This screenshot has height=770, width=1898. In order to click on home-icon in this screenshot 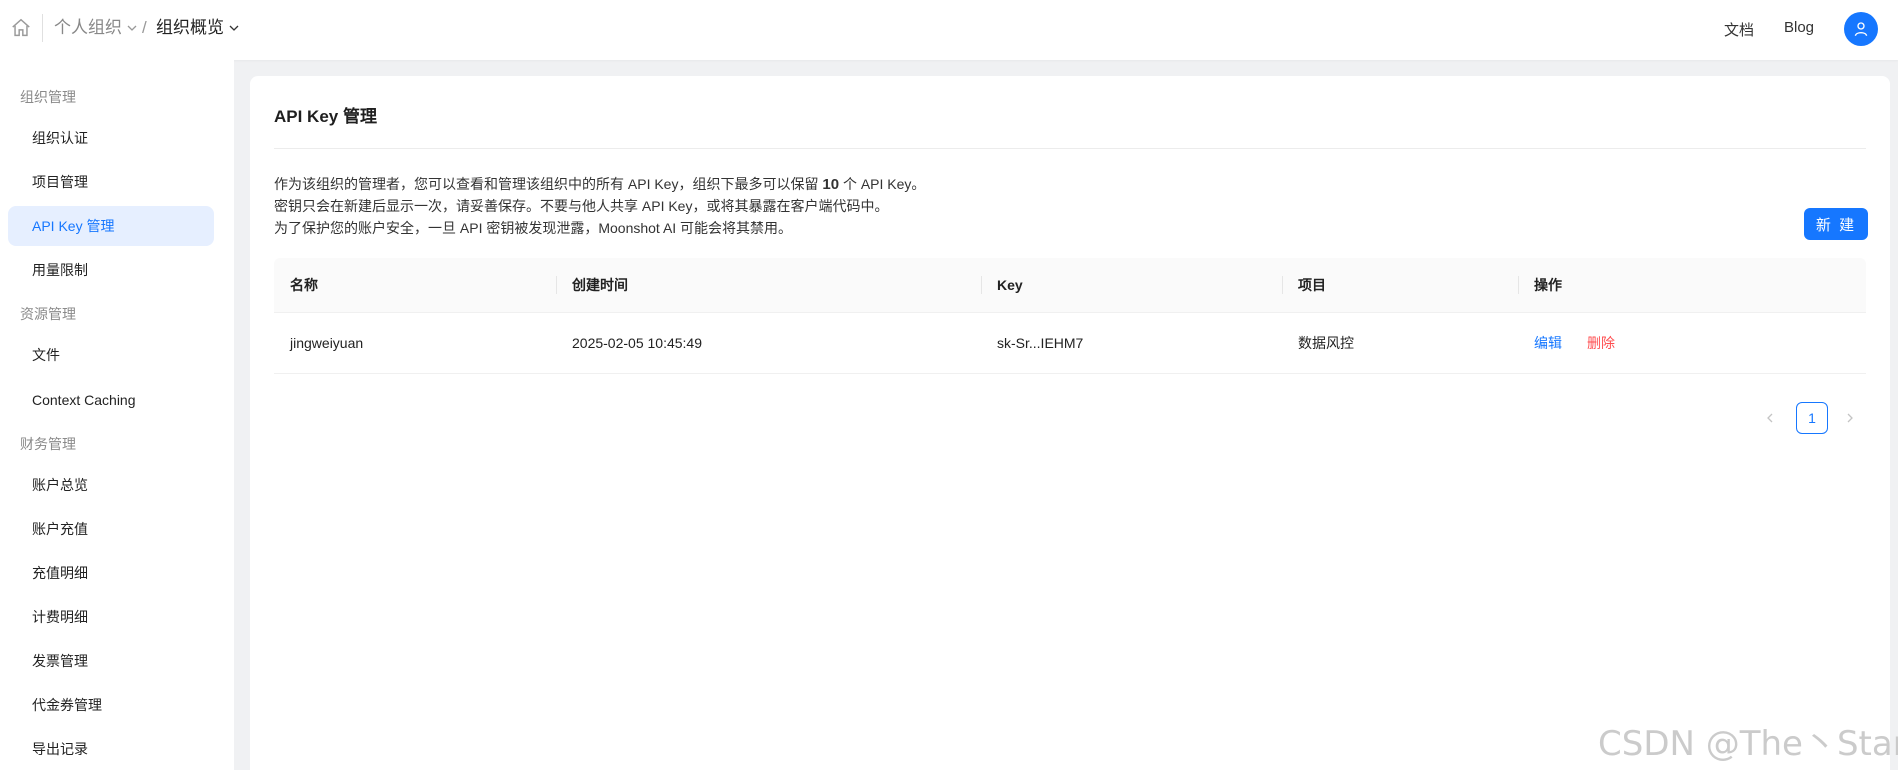, I will do `click(21, 28)`.